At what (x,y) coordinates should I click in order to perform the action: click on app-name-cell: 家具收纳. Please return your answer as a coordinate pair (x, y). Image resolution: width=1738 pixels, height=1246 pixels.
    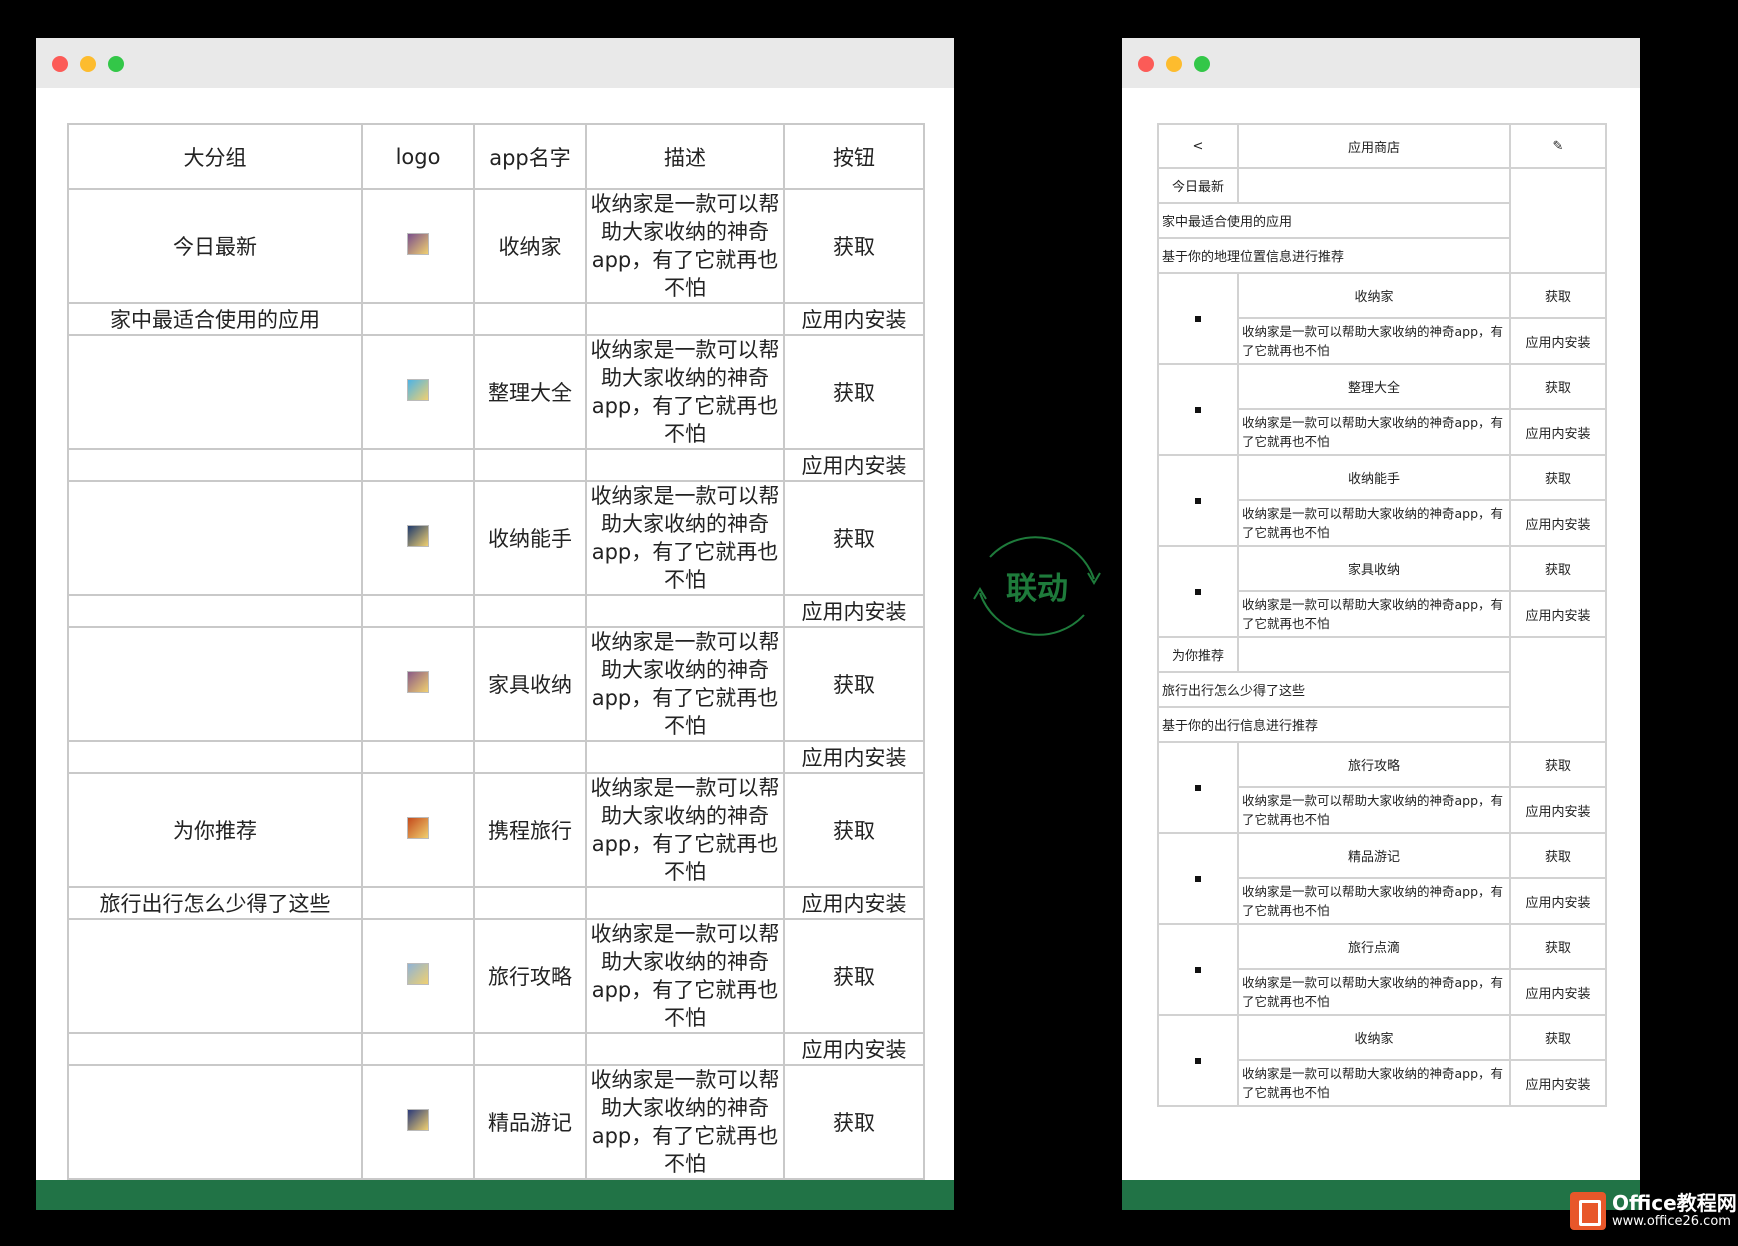
    Looking at the image, I should click on (530, 684).